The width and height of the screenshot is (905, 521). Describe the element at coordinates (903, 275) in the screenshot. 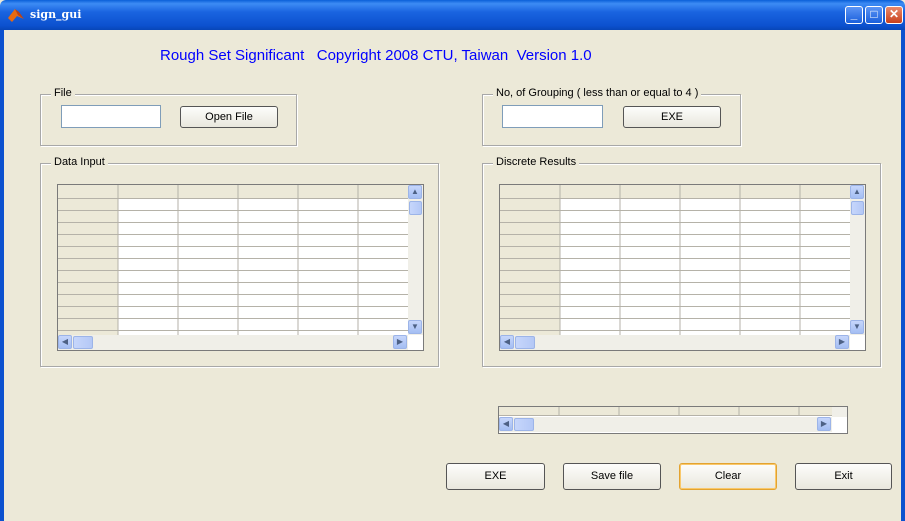

I see `window-frame-right` at that location.